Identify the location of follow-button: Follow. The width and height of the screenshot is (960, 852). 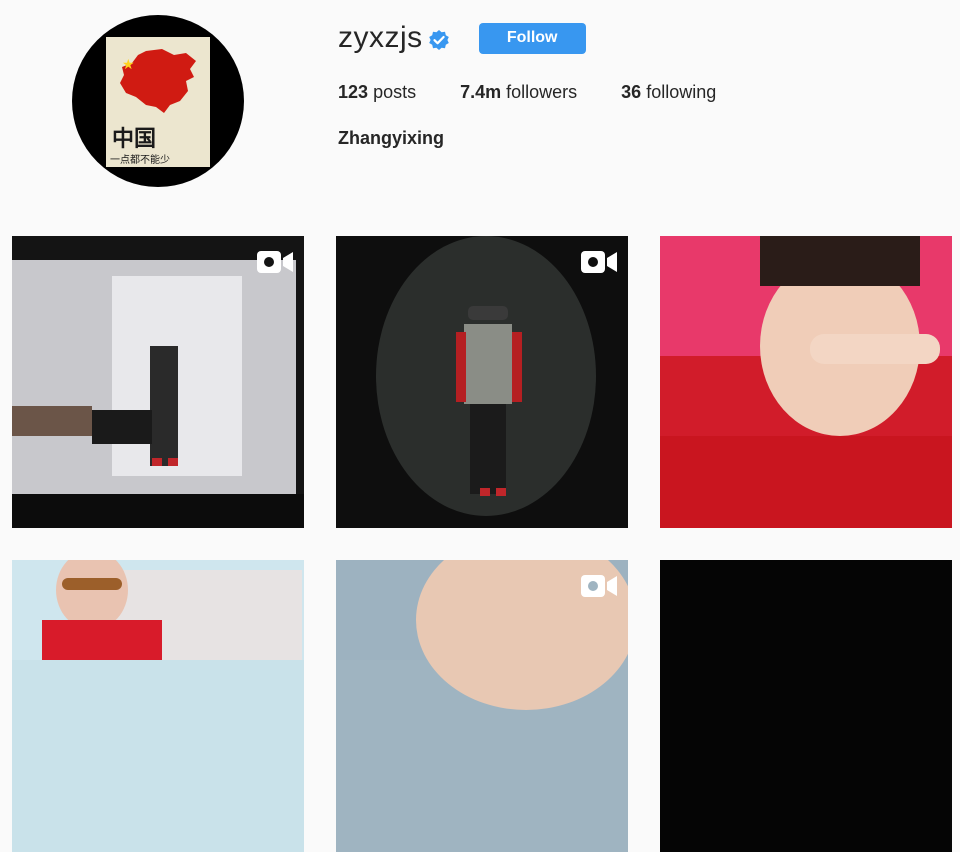
(532, 38).